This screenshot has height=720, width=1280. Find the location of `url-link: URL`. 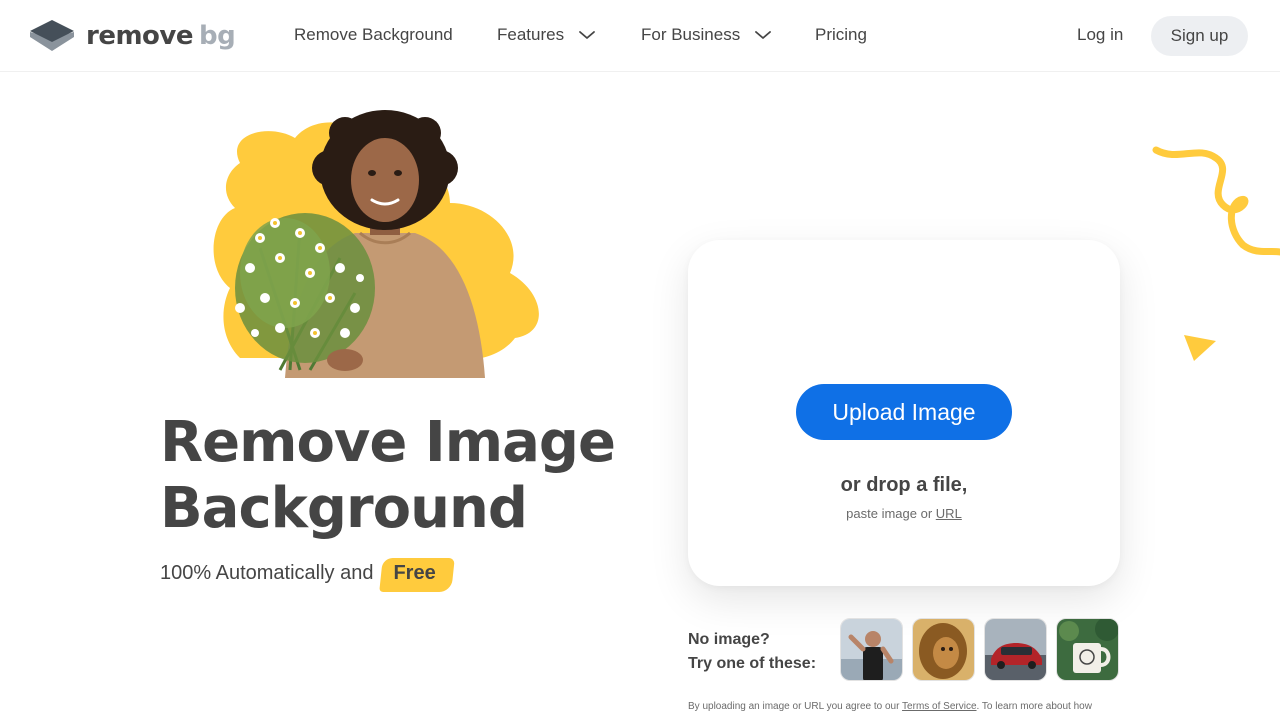

url-link: URL is located at coordinates (949, 513).